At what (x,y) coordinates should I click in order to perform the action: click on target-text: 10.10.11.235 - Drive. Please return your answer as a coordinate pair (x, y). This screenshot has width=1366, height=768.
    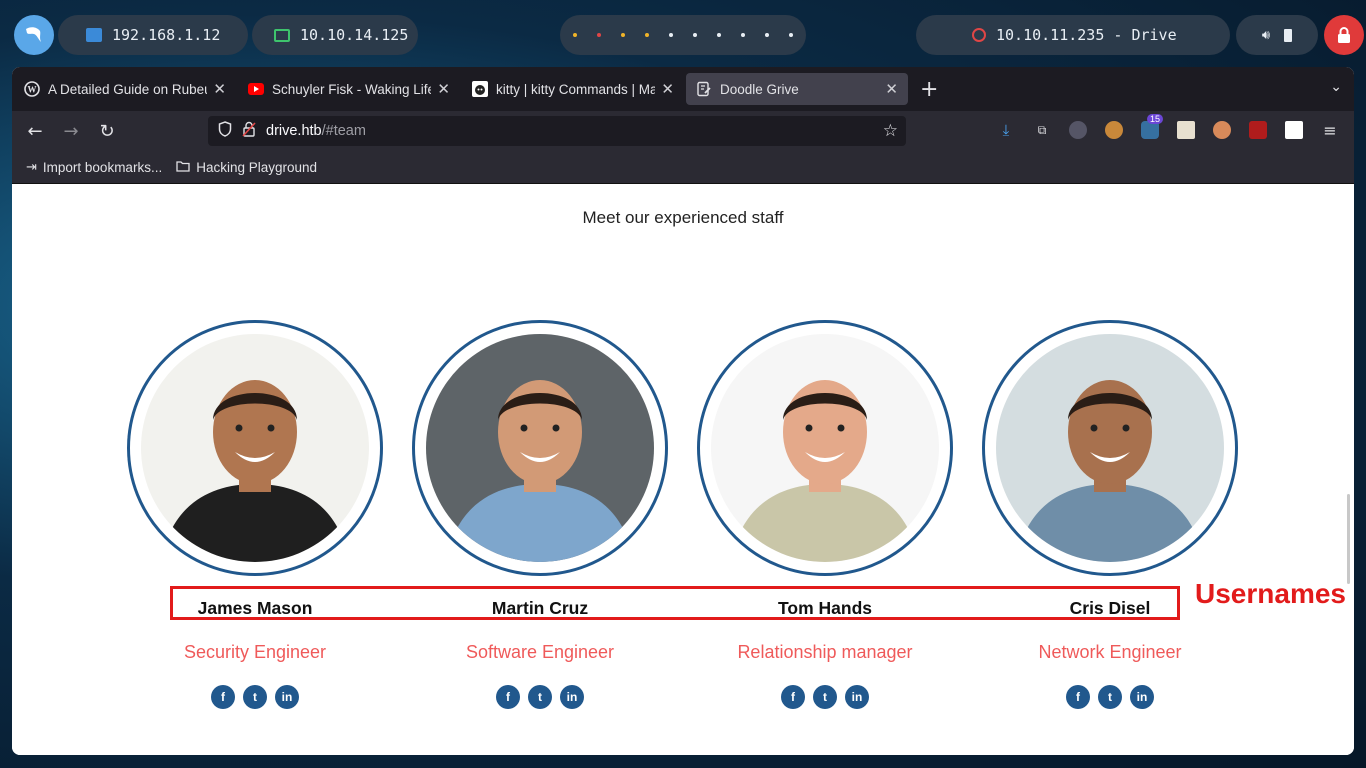
    Looking at the image, I should click on (1086, 35).